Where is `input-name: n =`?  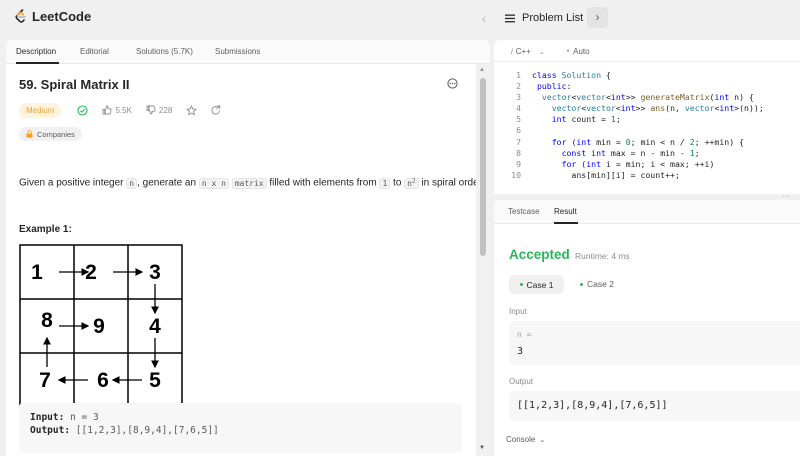 input-name: n = is located at coordinates (524, 334).